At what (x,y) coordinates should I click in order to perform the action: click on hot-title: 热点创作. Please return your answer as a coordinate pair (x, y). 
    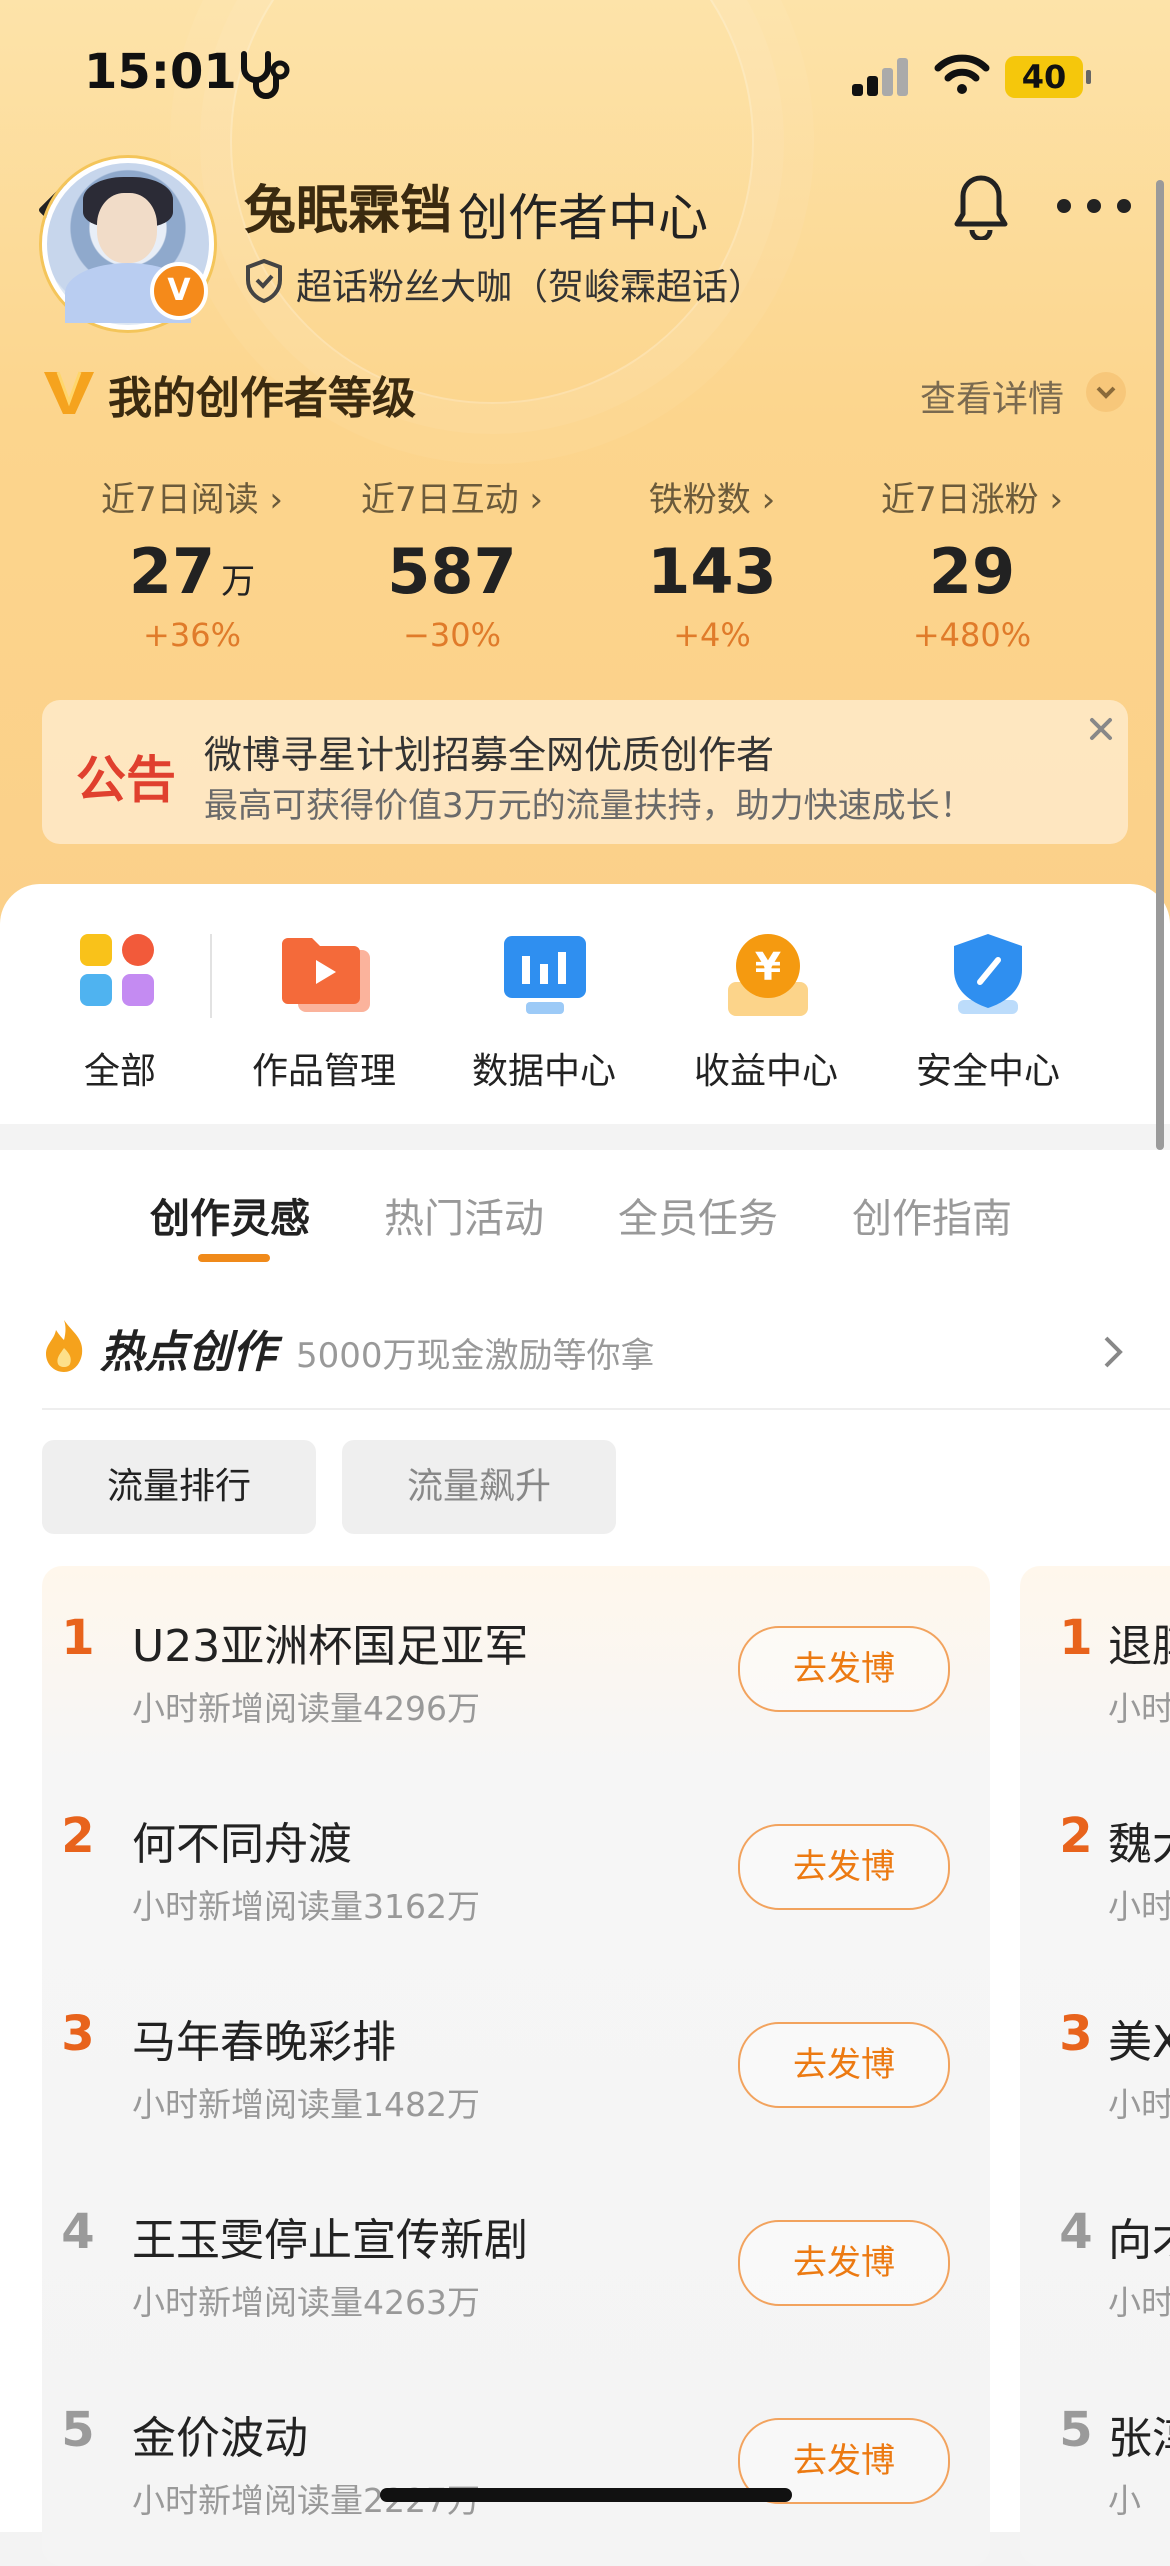
    Looking at the image, I should click on (188, 1352).